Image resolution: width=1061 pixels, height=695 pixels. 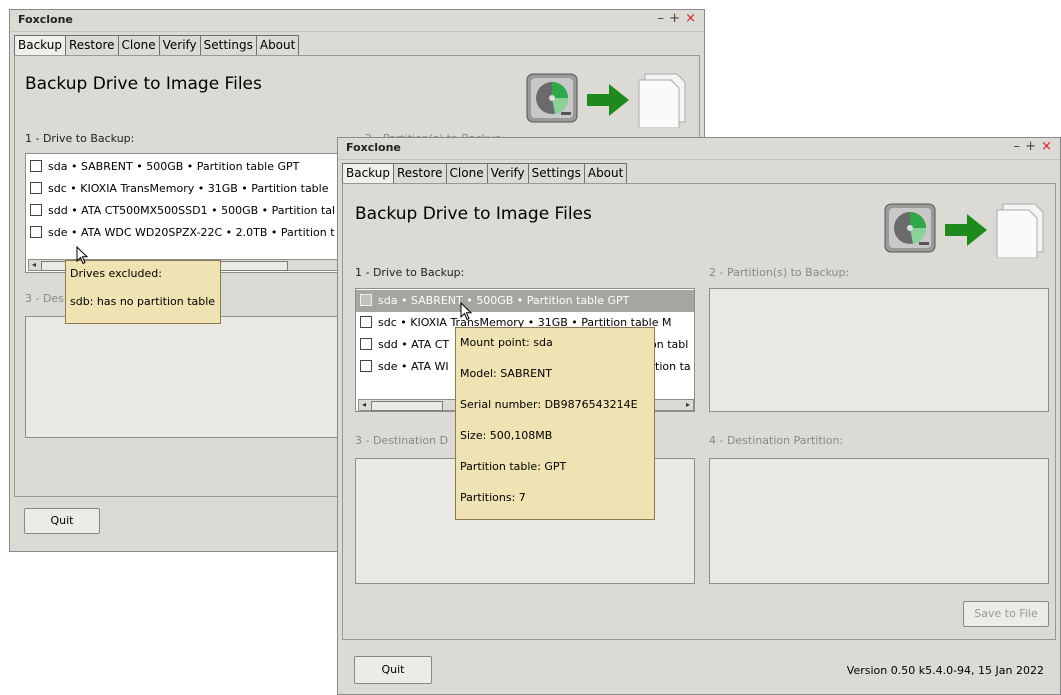 I want to click on tooltip-size: Size: 500,108MB, so click(x=506, y=435).